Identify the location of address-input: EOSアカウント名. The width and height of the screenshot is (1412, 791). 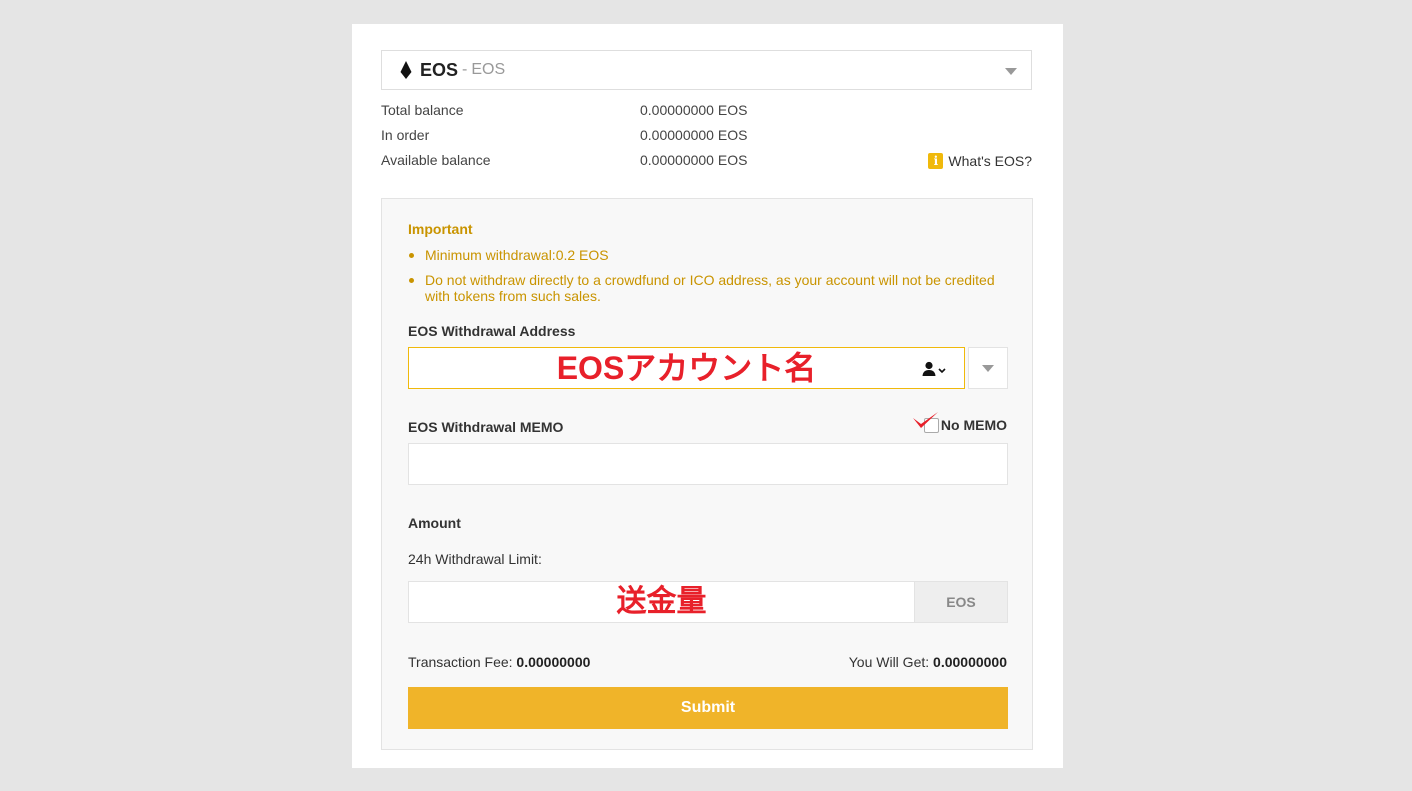
(686, 368).